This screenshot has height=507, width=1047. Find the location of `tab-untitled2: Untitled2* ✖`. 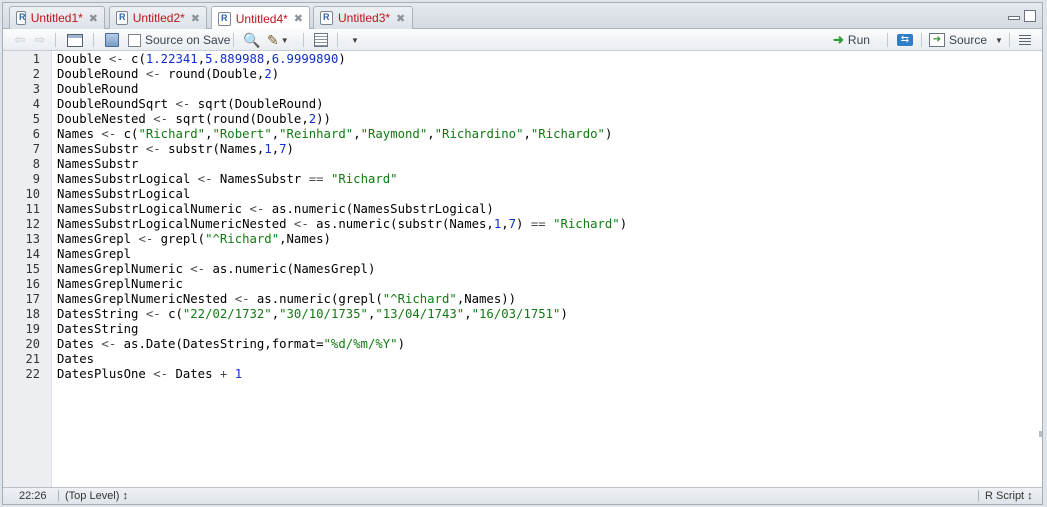

tab-untitled2: Untitled2* ✖ is located at coordinates (158, 17).